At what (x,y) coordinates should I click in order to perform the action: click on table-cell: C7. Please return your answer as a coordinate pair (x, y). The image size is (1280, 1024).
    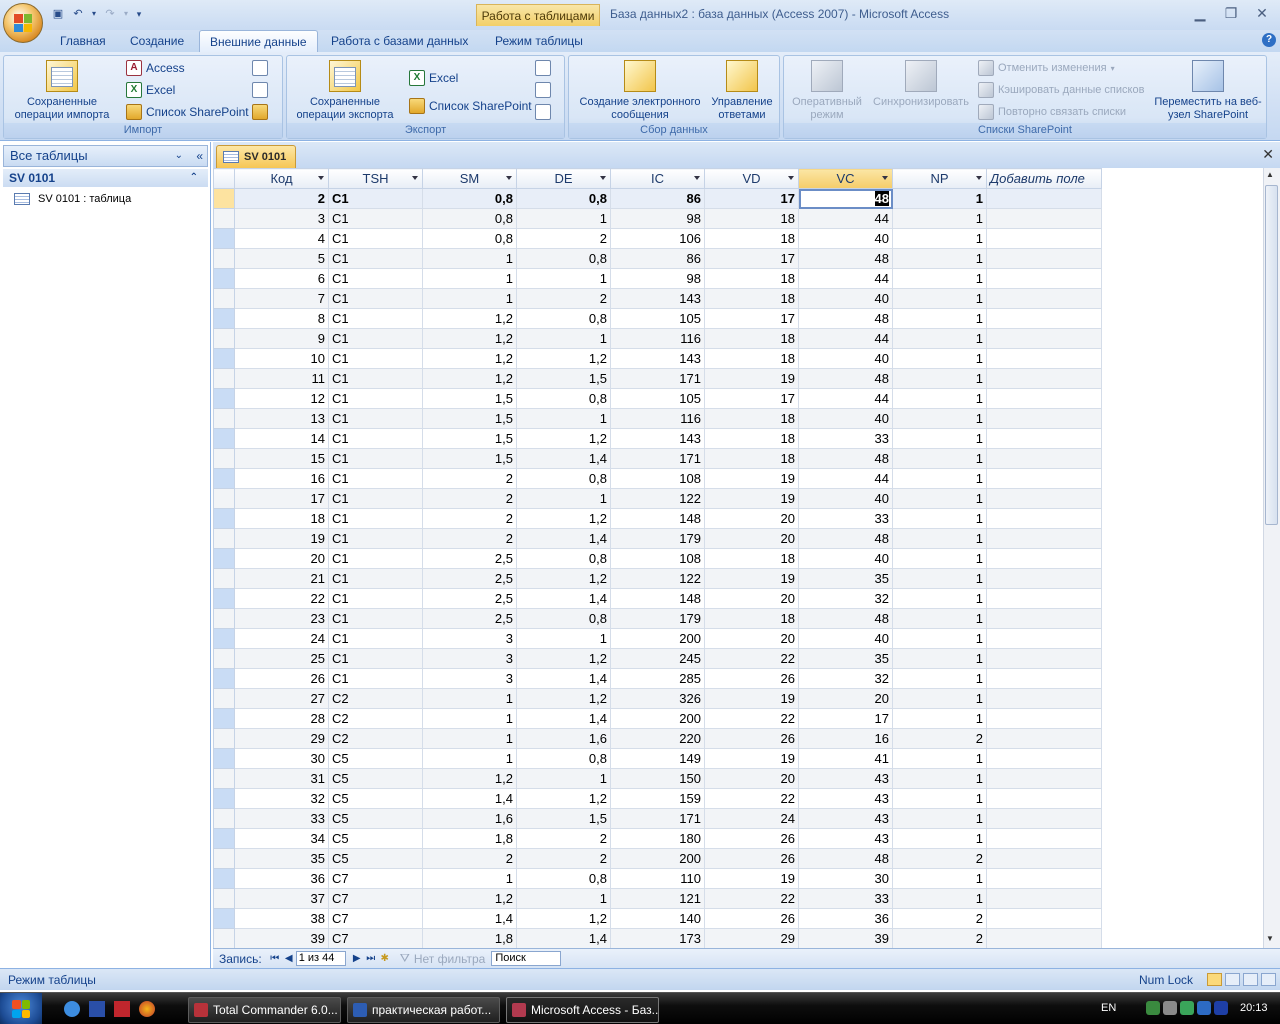
    Looking at the image, I should click on (375, 938).